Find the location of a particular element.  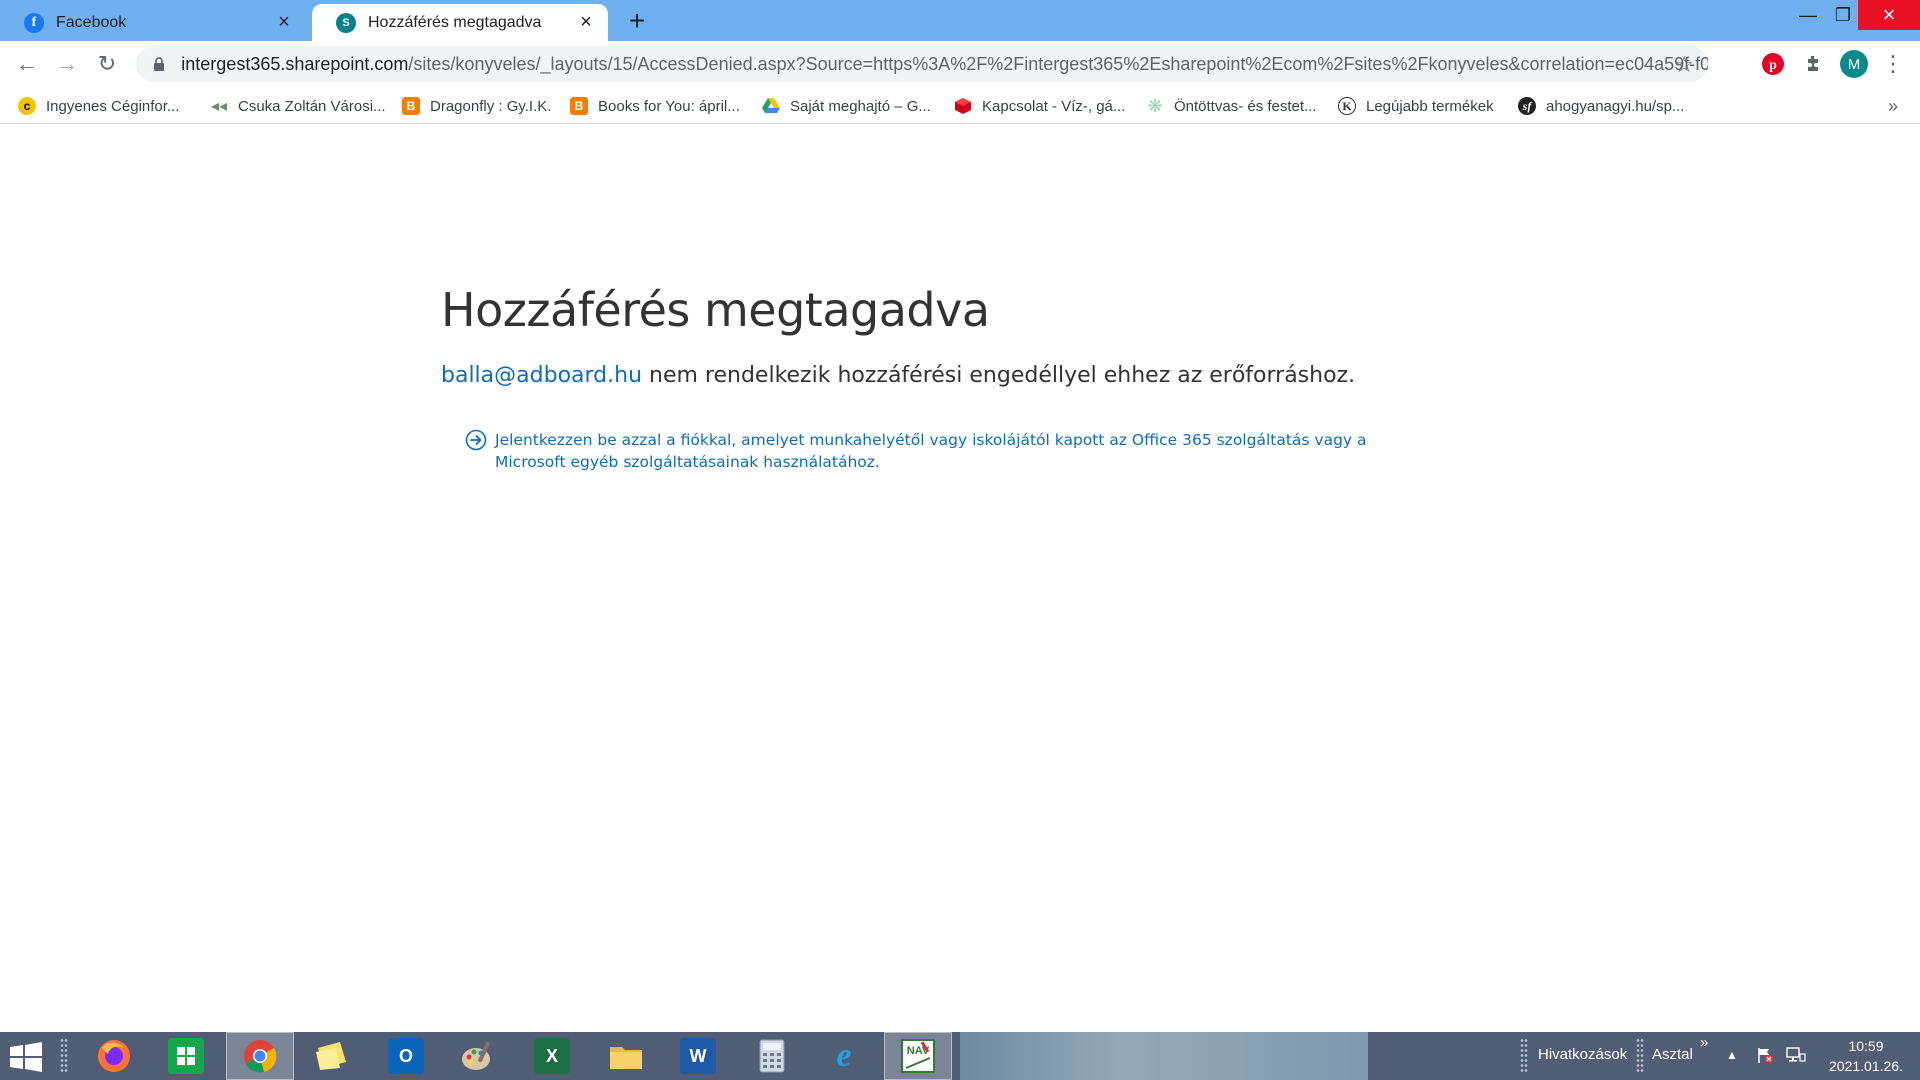

taskbar-excel: X is located at coordinates (552, 1056).